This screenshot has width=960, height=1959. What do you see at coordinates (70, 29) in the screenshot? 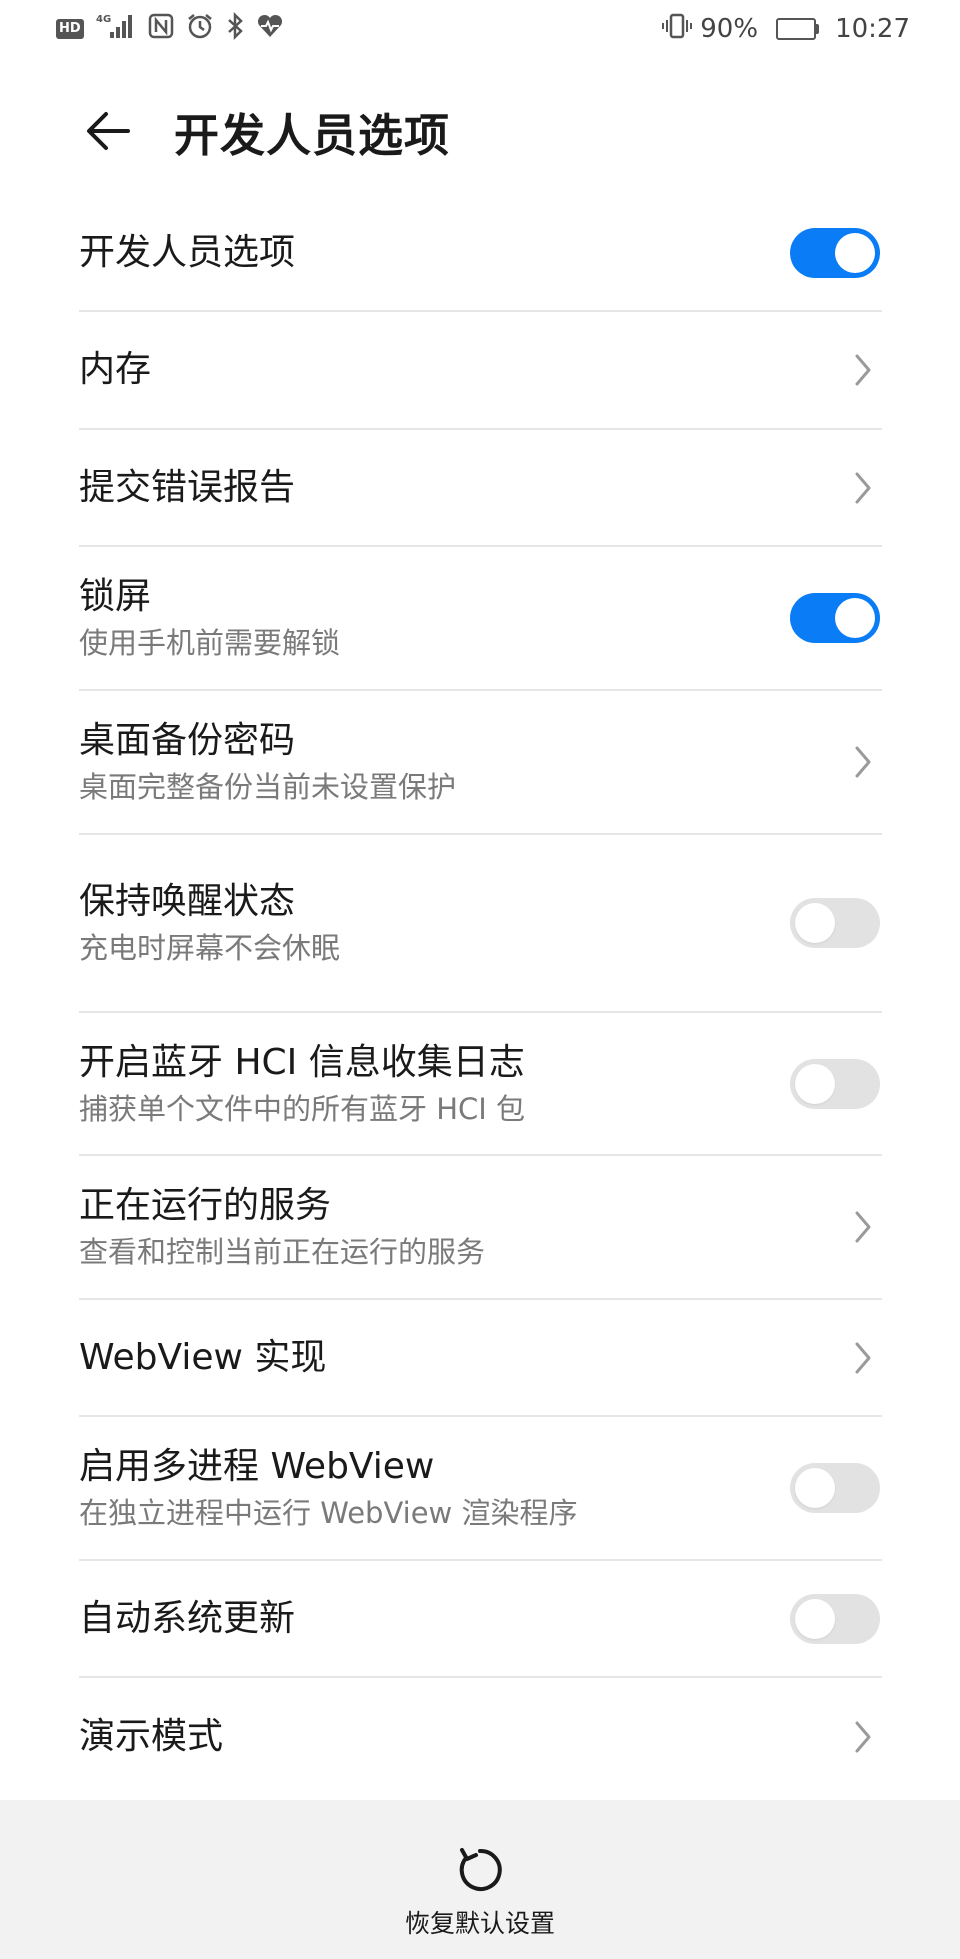
I see `hd-icon: HD` at bounding box center [70, 29].